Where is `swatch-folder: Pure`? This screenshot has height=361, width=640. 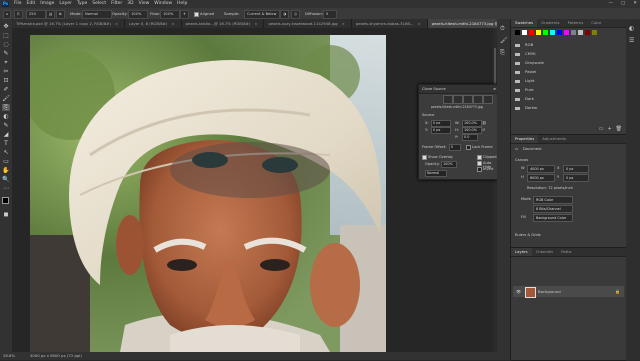
swatch-folder: Pure is located at coordinates (524, 89).